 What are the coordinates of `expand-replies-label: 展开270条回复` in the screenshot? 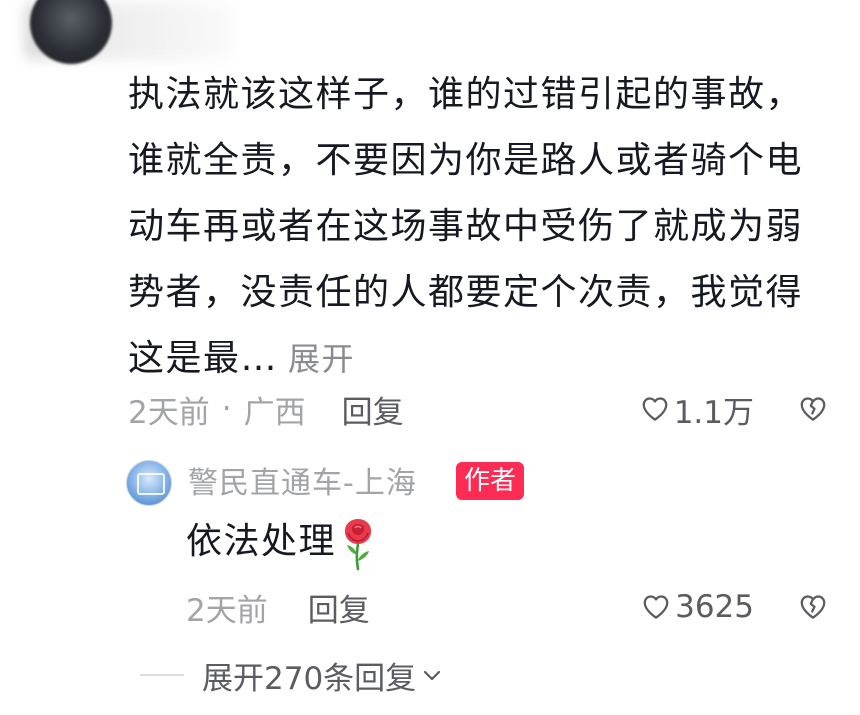 It's located at (309, 678).